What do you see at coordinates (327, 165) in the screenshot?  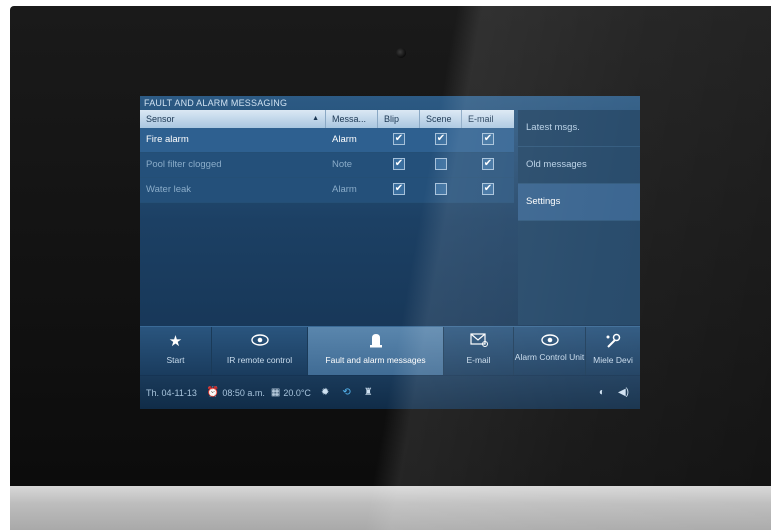 I see `table-row: Pool filter clogged Note ✔ ✔ ✔` at bounding box center [327, 165].